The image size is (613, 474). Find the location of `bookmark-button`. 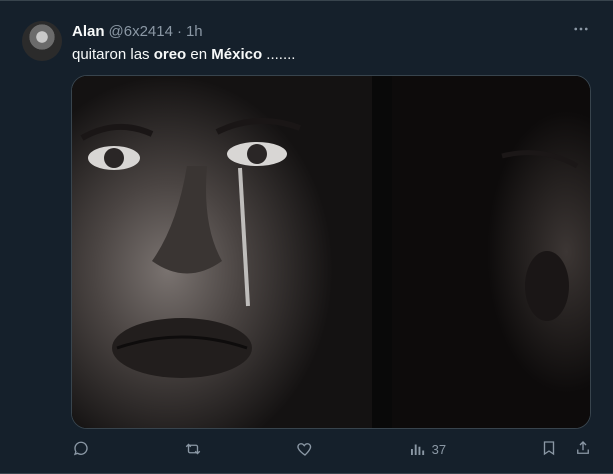

bookmark-button is located at coordinates (549, 449).